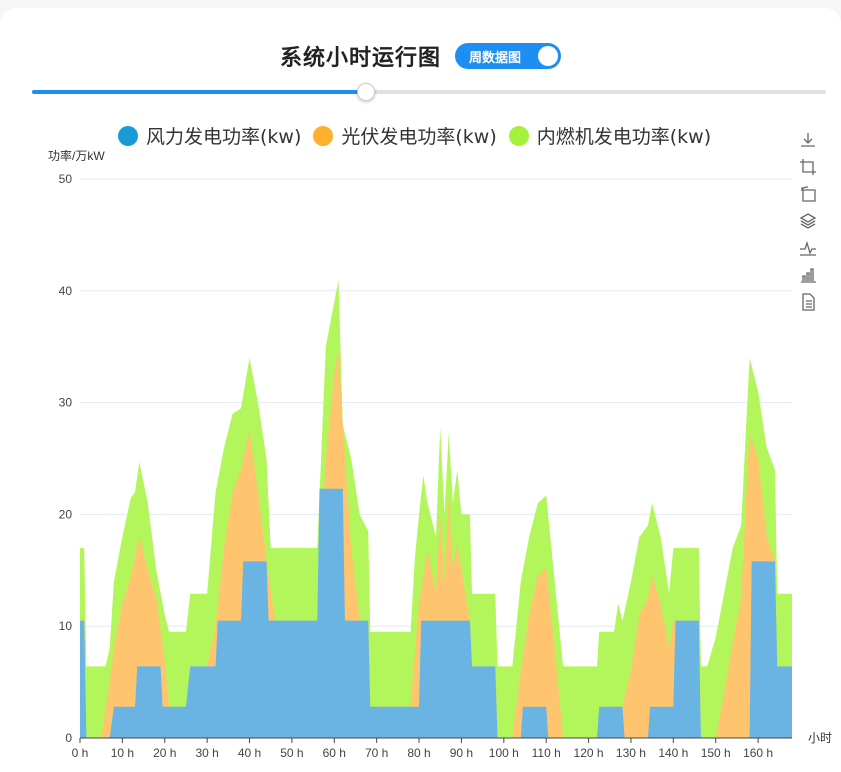 Image resolution: width=841 pixels, height=772 pixels. I want to click on y-tick-label: 50, so click(66, 179).